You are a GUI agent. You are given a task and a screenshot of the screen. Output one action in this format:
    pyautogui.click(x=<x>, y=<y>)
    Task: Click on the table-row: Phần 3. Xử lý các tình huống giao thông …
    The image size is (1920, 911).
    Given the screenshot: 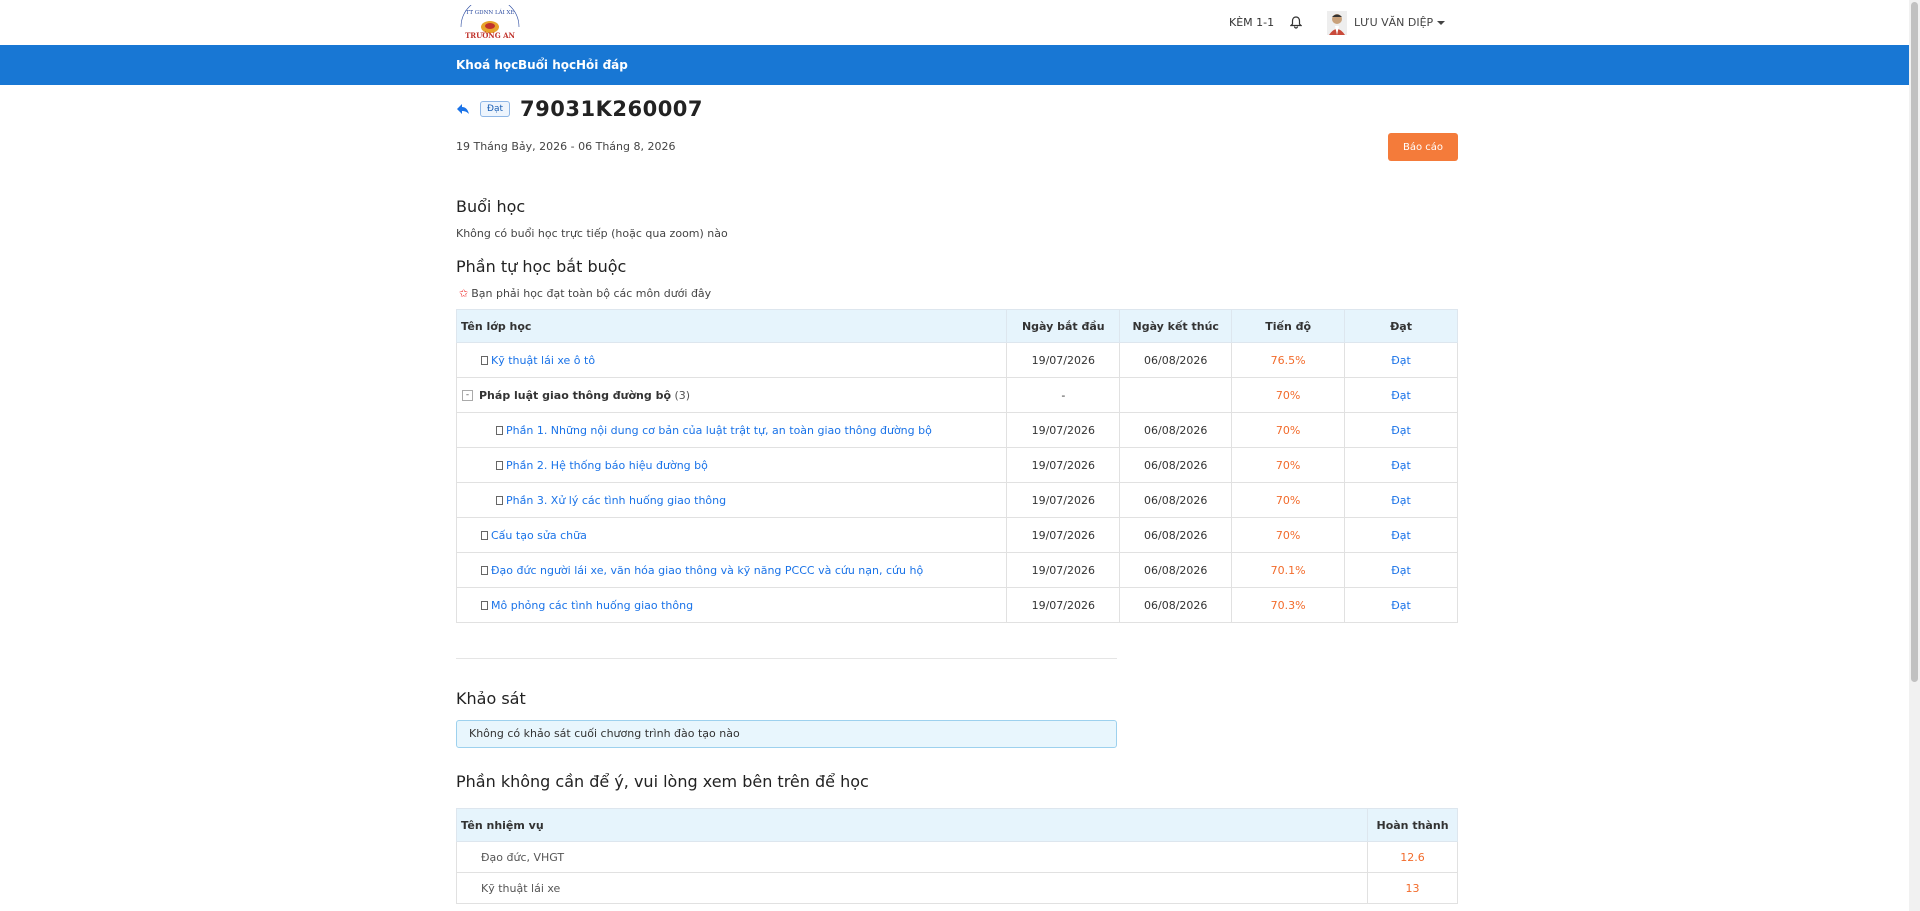 What is the action you would take?
    pyautogui.click(x=956, y=500)
    